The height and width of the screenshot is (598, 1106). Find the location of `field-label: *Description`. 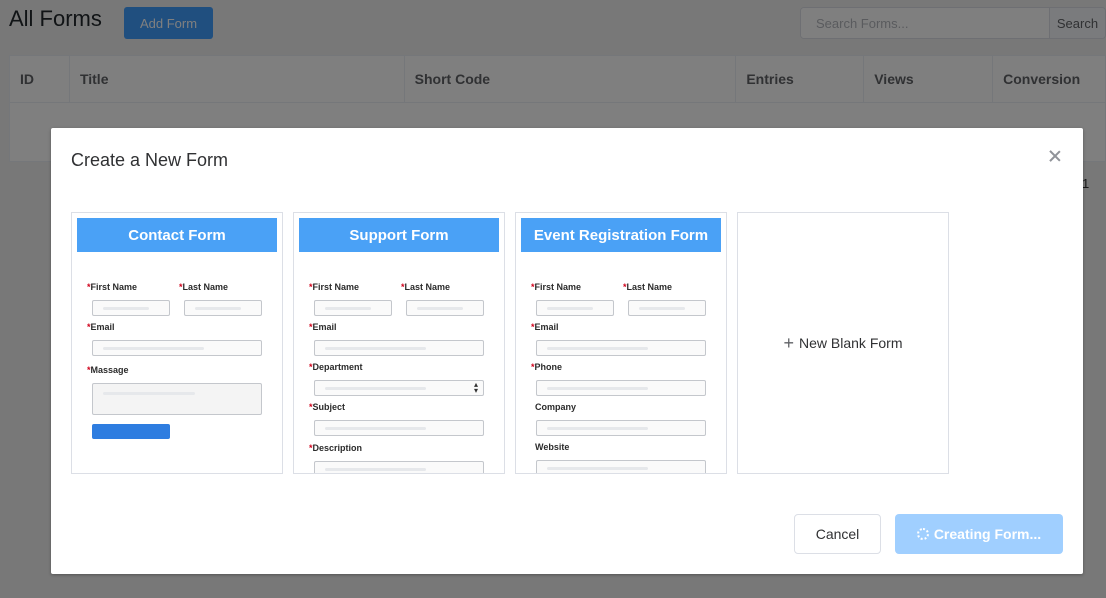

field-label: *Description is located at coordinates (336, 448).